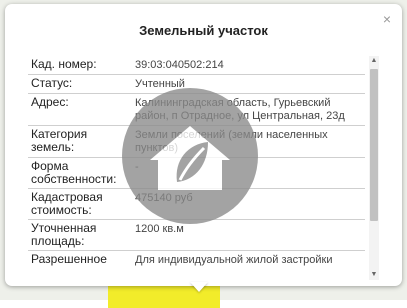  I want to click on property-label: Разрешенное, so click(69, 259).